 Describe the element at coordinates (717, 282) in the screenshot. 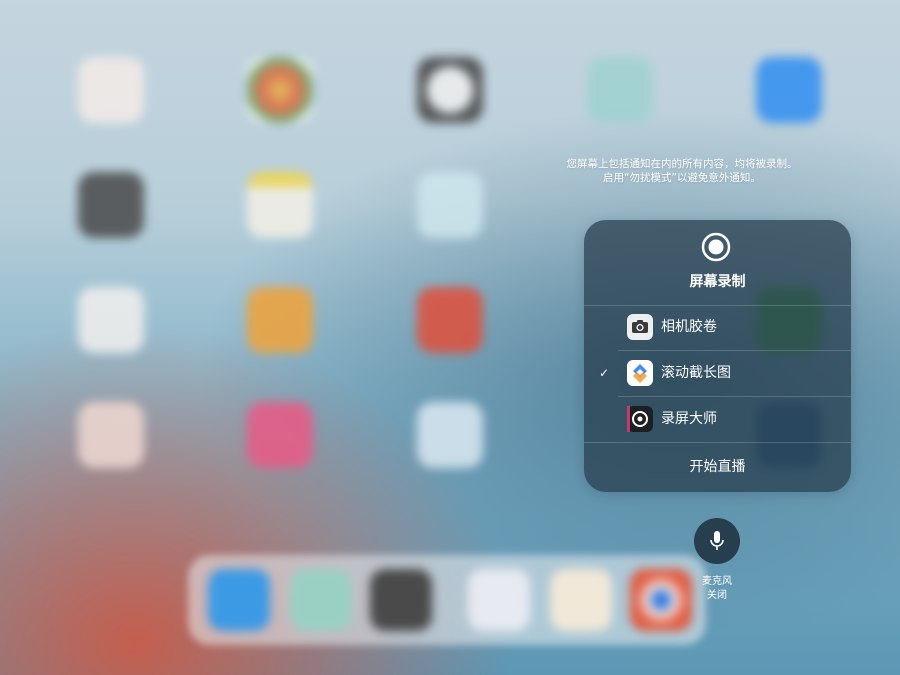

I see `panel-title: 屏幕录制` at that location.